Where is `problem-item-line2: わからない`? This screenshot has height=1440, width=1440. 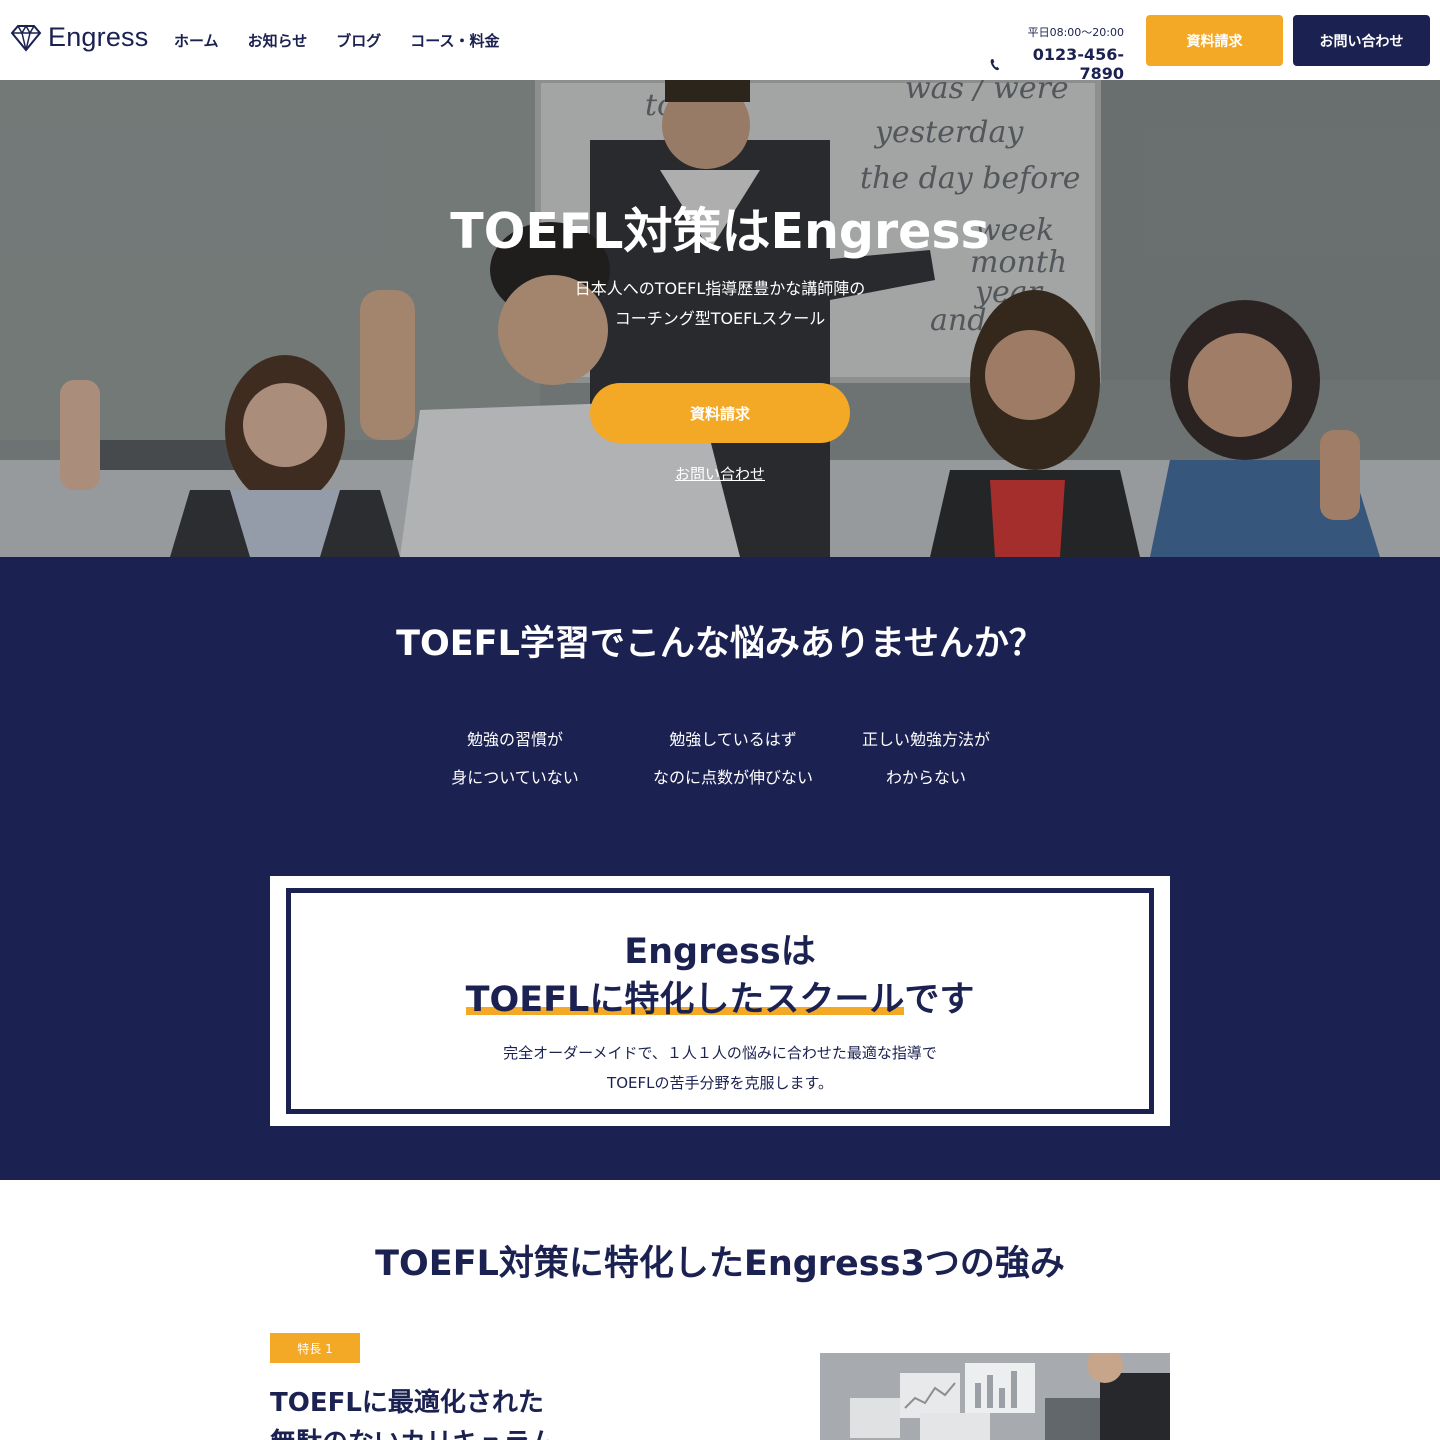 problem-item-line2: わからない is located at coordinates (925, 777).